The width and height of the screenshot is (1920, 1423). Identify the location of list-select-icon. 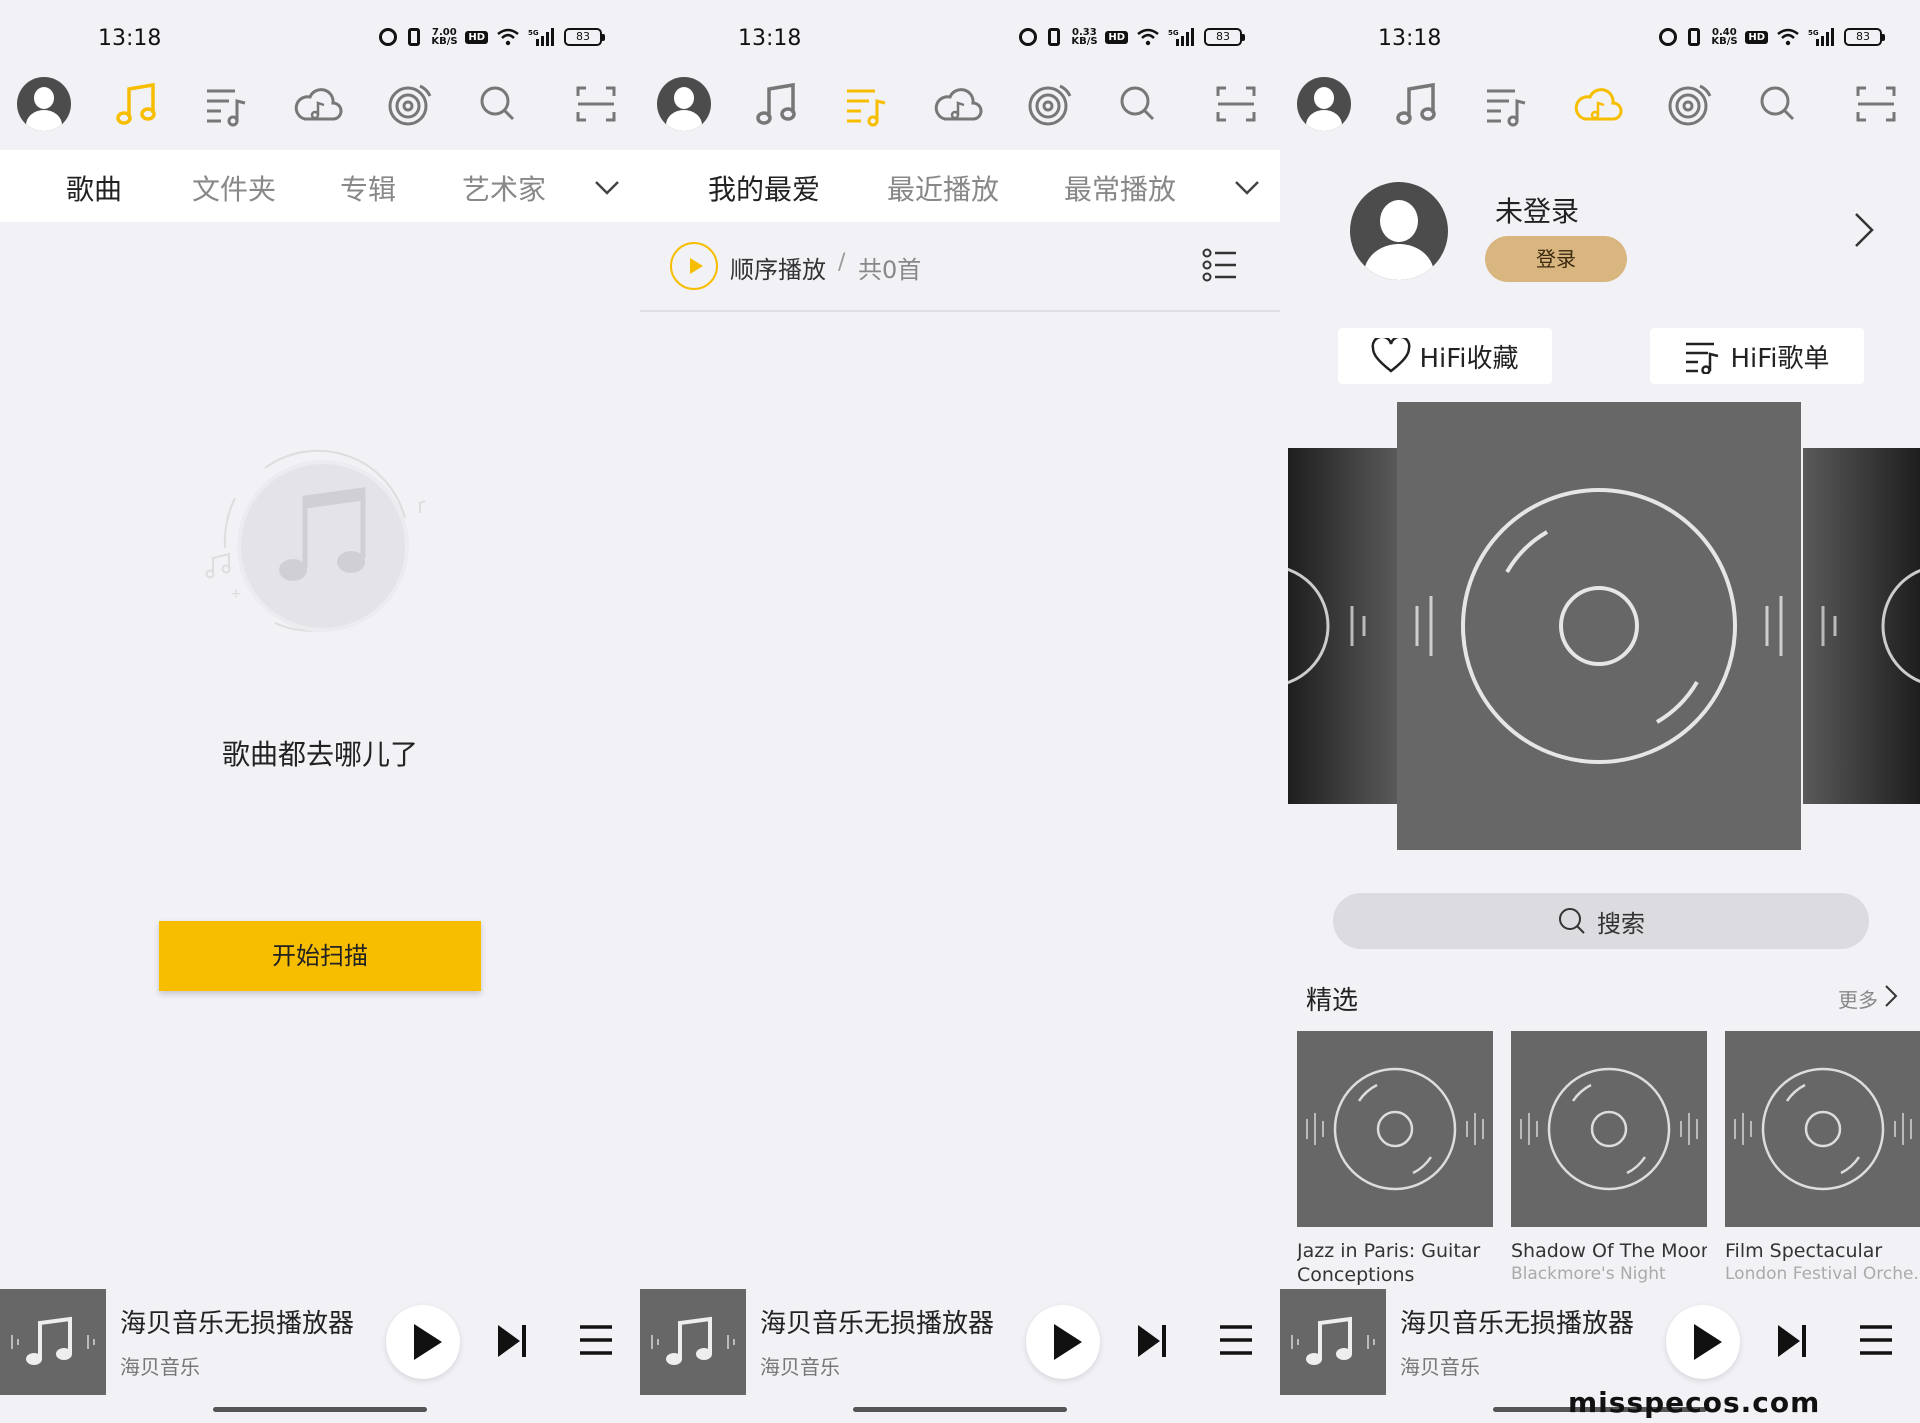
(1220, 265).